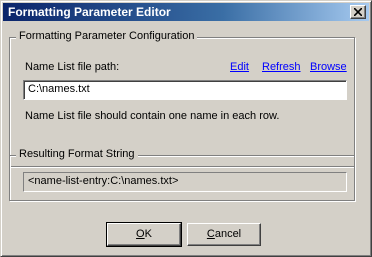 This screenshot has width=372, height=257. Describe the element at coordinates (107, 36) in the screenshot. I see `config-group-caption: Formatting Parameter Configuration` at that location.